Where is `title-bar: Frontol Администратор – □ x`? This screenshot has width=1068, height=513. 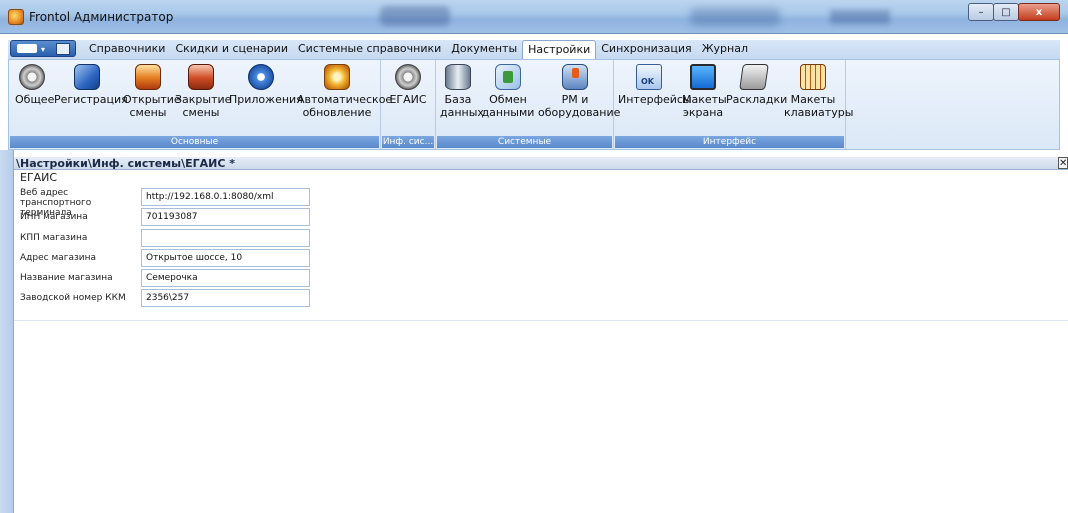 title-bar: Frontol Администратор – □ x is located at coordinates (534, 17).